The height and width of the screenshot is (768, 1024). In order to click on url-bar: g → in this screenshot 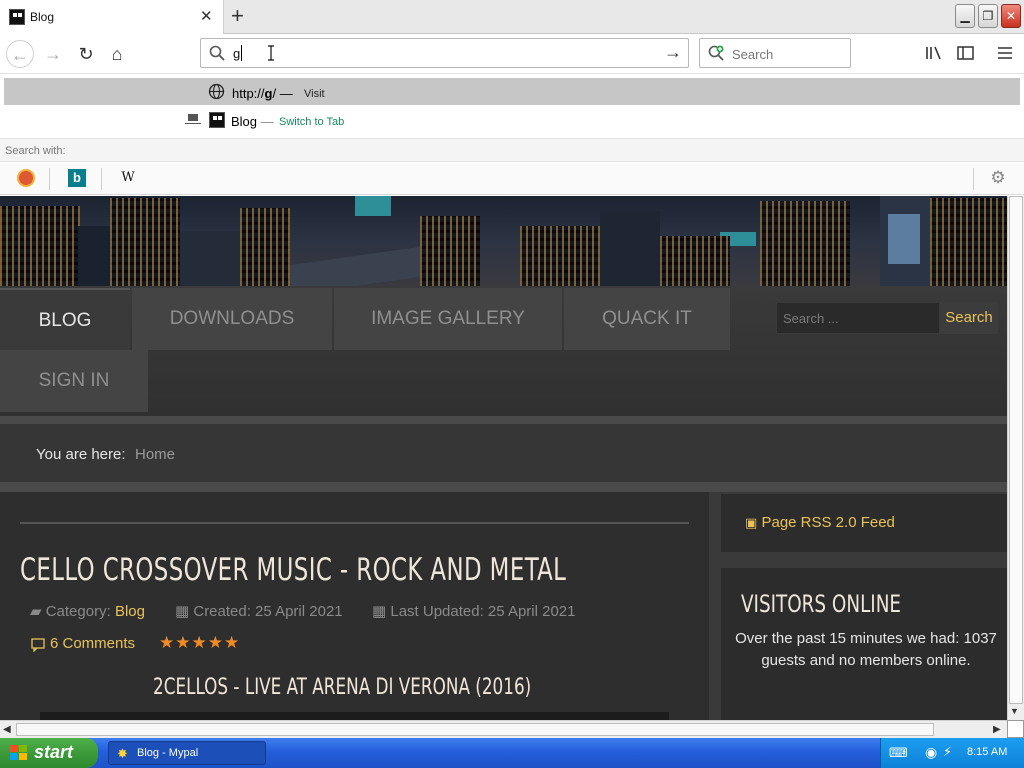, I will do `click(444, 53)`.